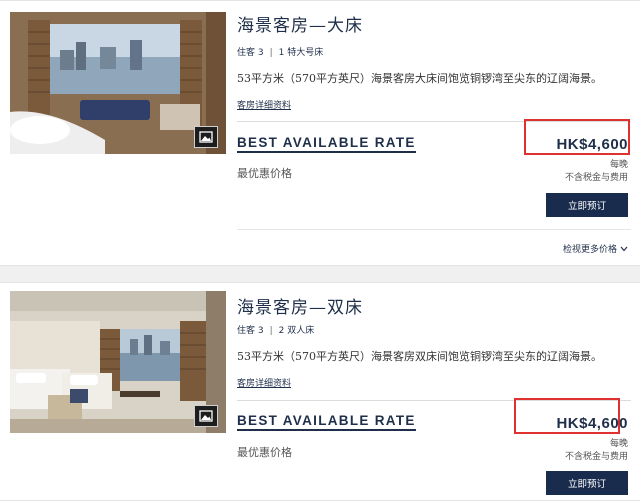 The width and height of the screenshot is (640, 501). What do you see at coordinates (300, 308) in the screenshot?
I see `room-title: 海景客房—双床` at bounding box center [300, 308].